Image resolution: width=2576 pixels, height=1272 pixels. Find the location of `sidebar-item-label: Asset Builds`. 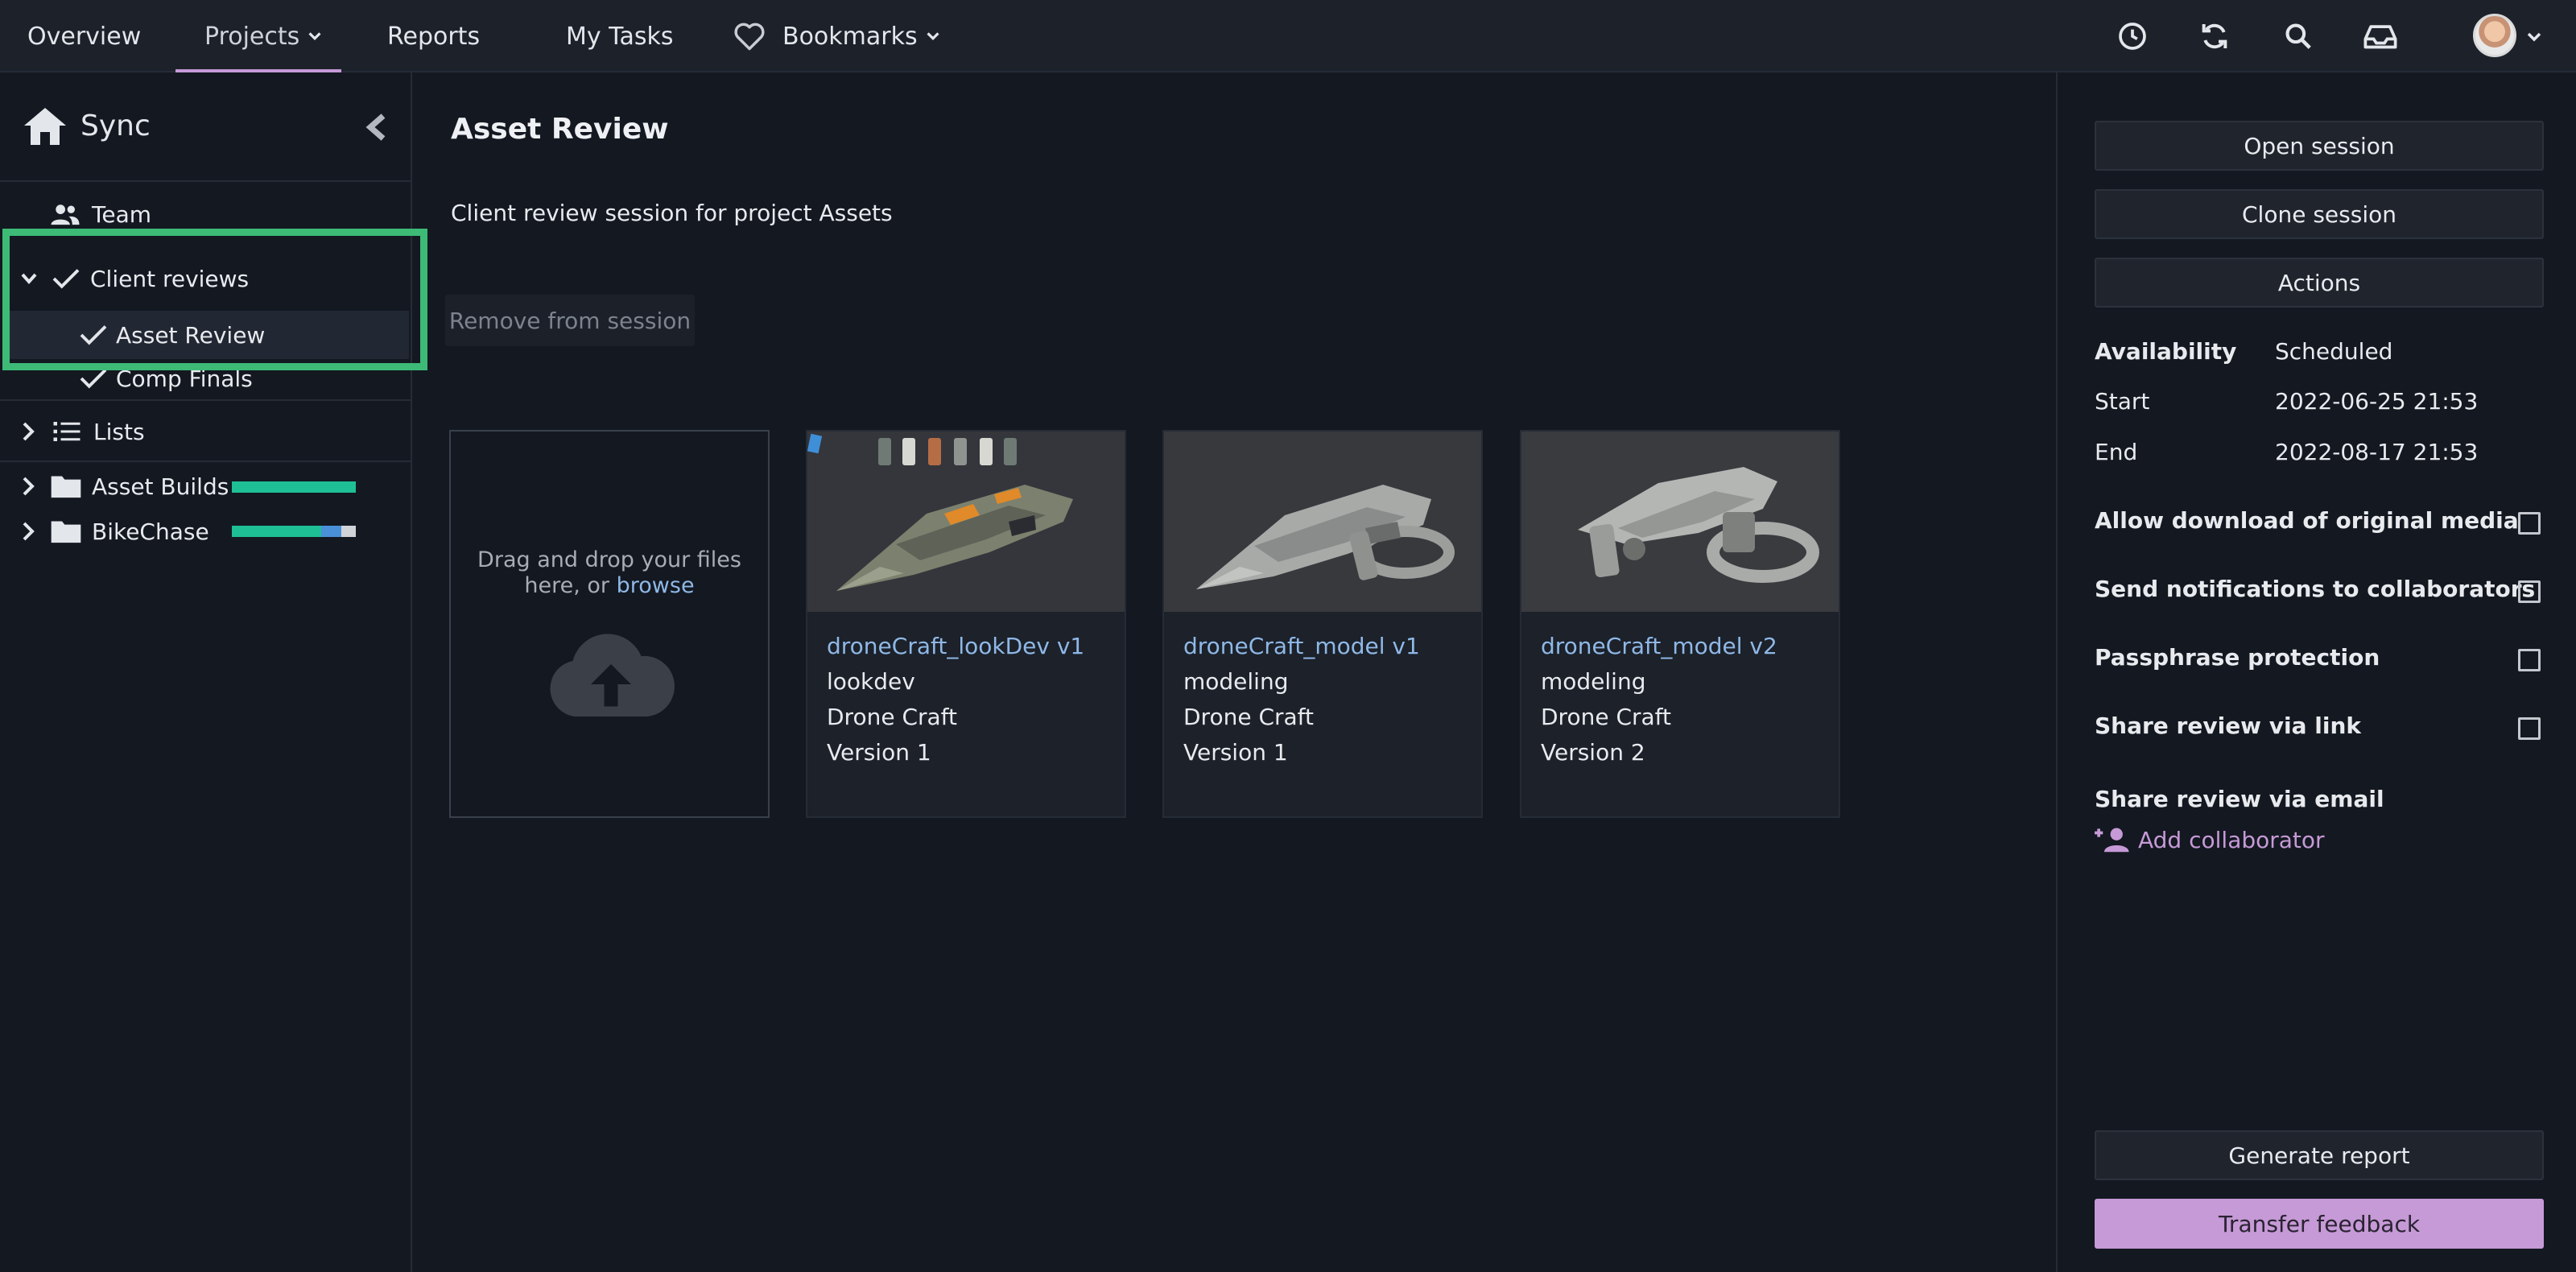

sidebar-item-label: Asset Builds is located at coordinates (160, 486).